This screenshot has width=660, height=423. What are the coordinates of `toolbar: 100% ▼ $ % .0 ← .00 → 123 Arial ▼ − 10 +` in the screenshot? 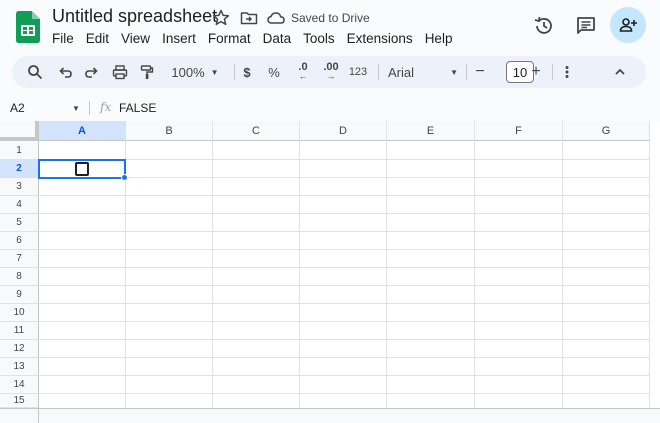 It's located at (329, 72).